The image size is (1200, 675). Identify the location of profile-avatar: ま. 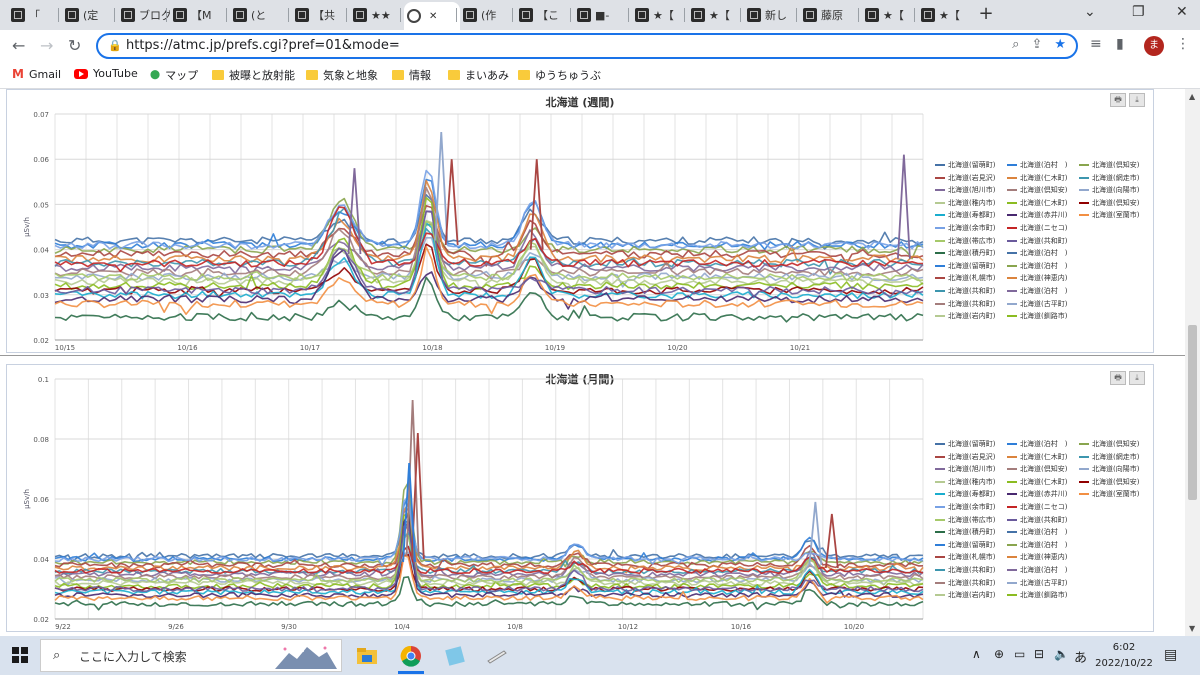
(1154, 46).